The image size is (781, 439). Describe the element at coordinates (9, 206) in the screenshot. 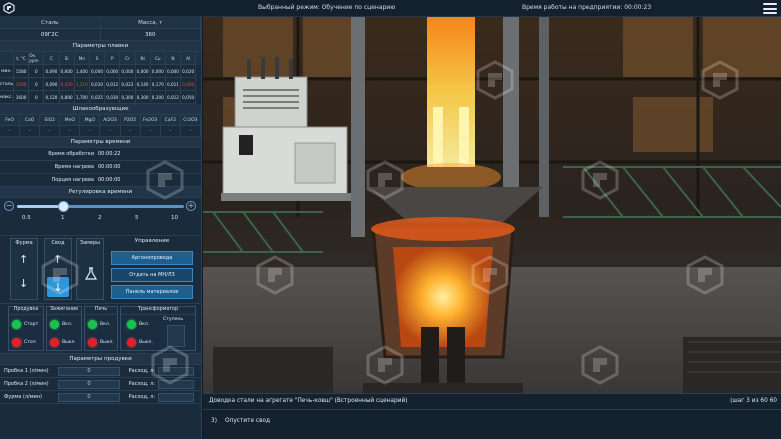

I see `speed-decrease-button: −` at that location.